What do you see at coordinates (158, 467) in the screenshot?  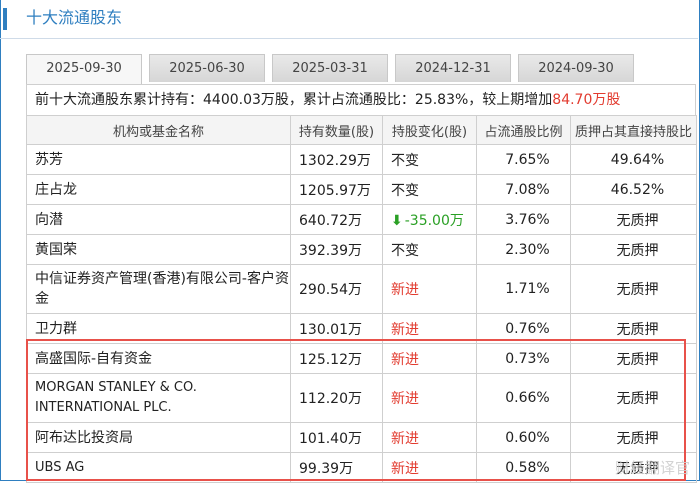 I see `holder-name: UBS AG` at bounding box center [158, 467].